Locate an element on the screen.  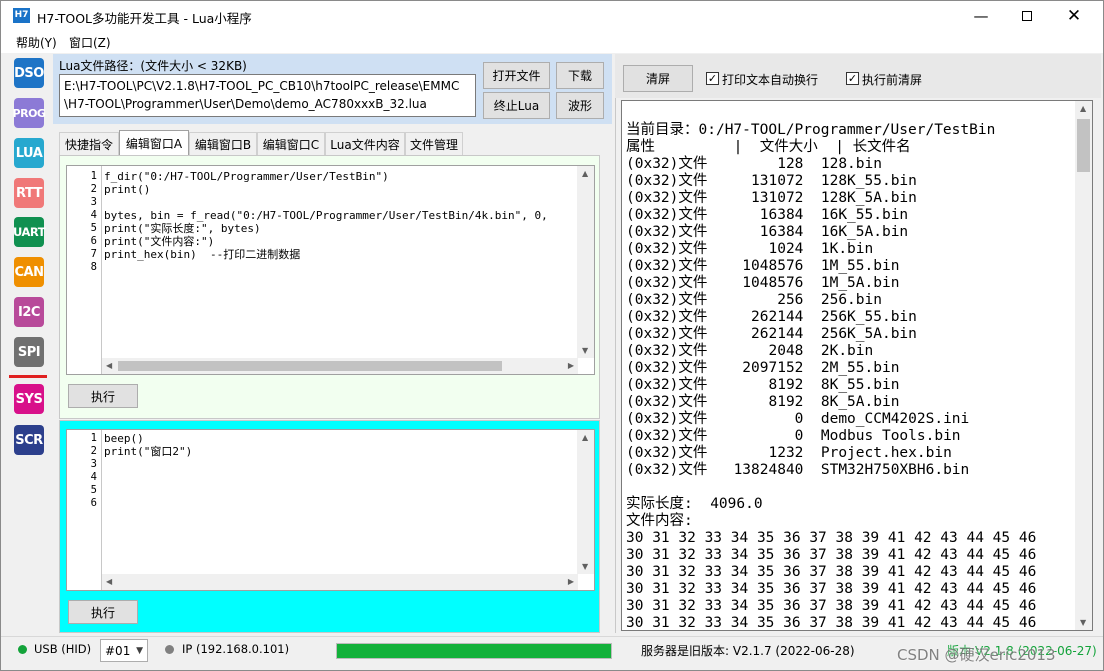
console-vscroll: ▲ ▼ is located at coordinates (1083, 365).